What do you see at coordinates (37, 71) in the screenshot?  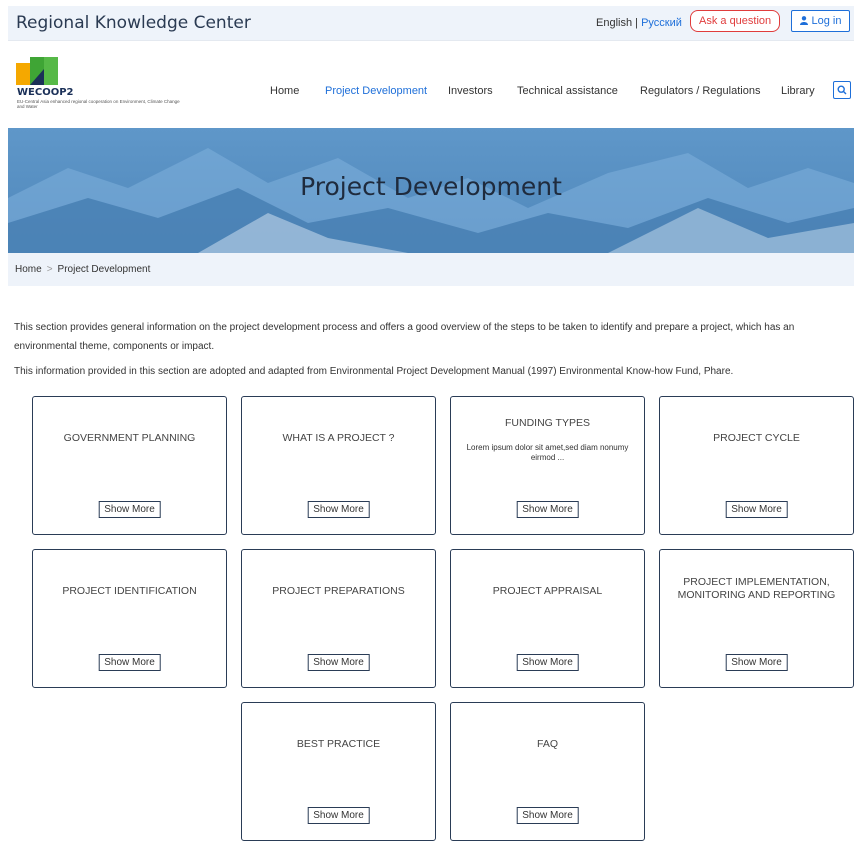 I see `wecoop-logo` at bounding box center [37, 71].